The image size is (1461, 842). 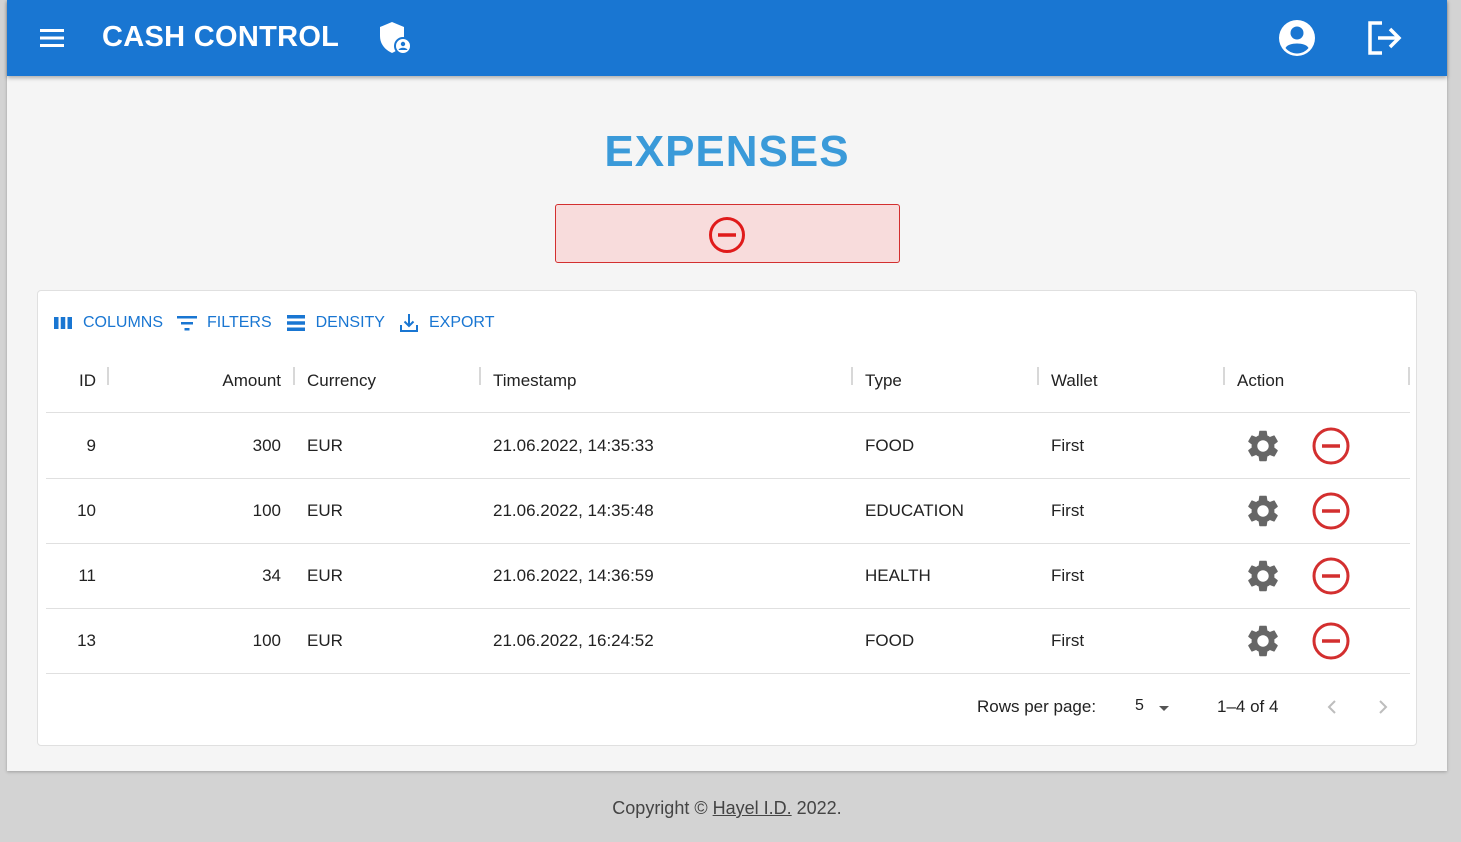 I want to click on admin-shield-icon, so click(x=396, y=38).